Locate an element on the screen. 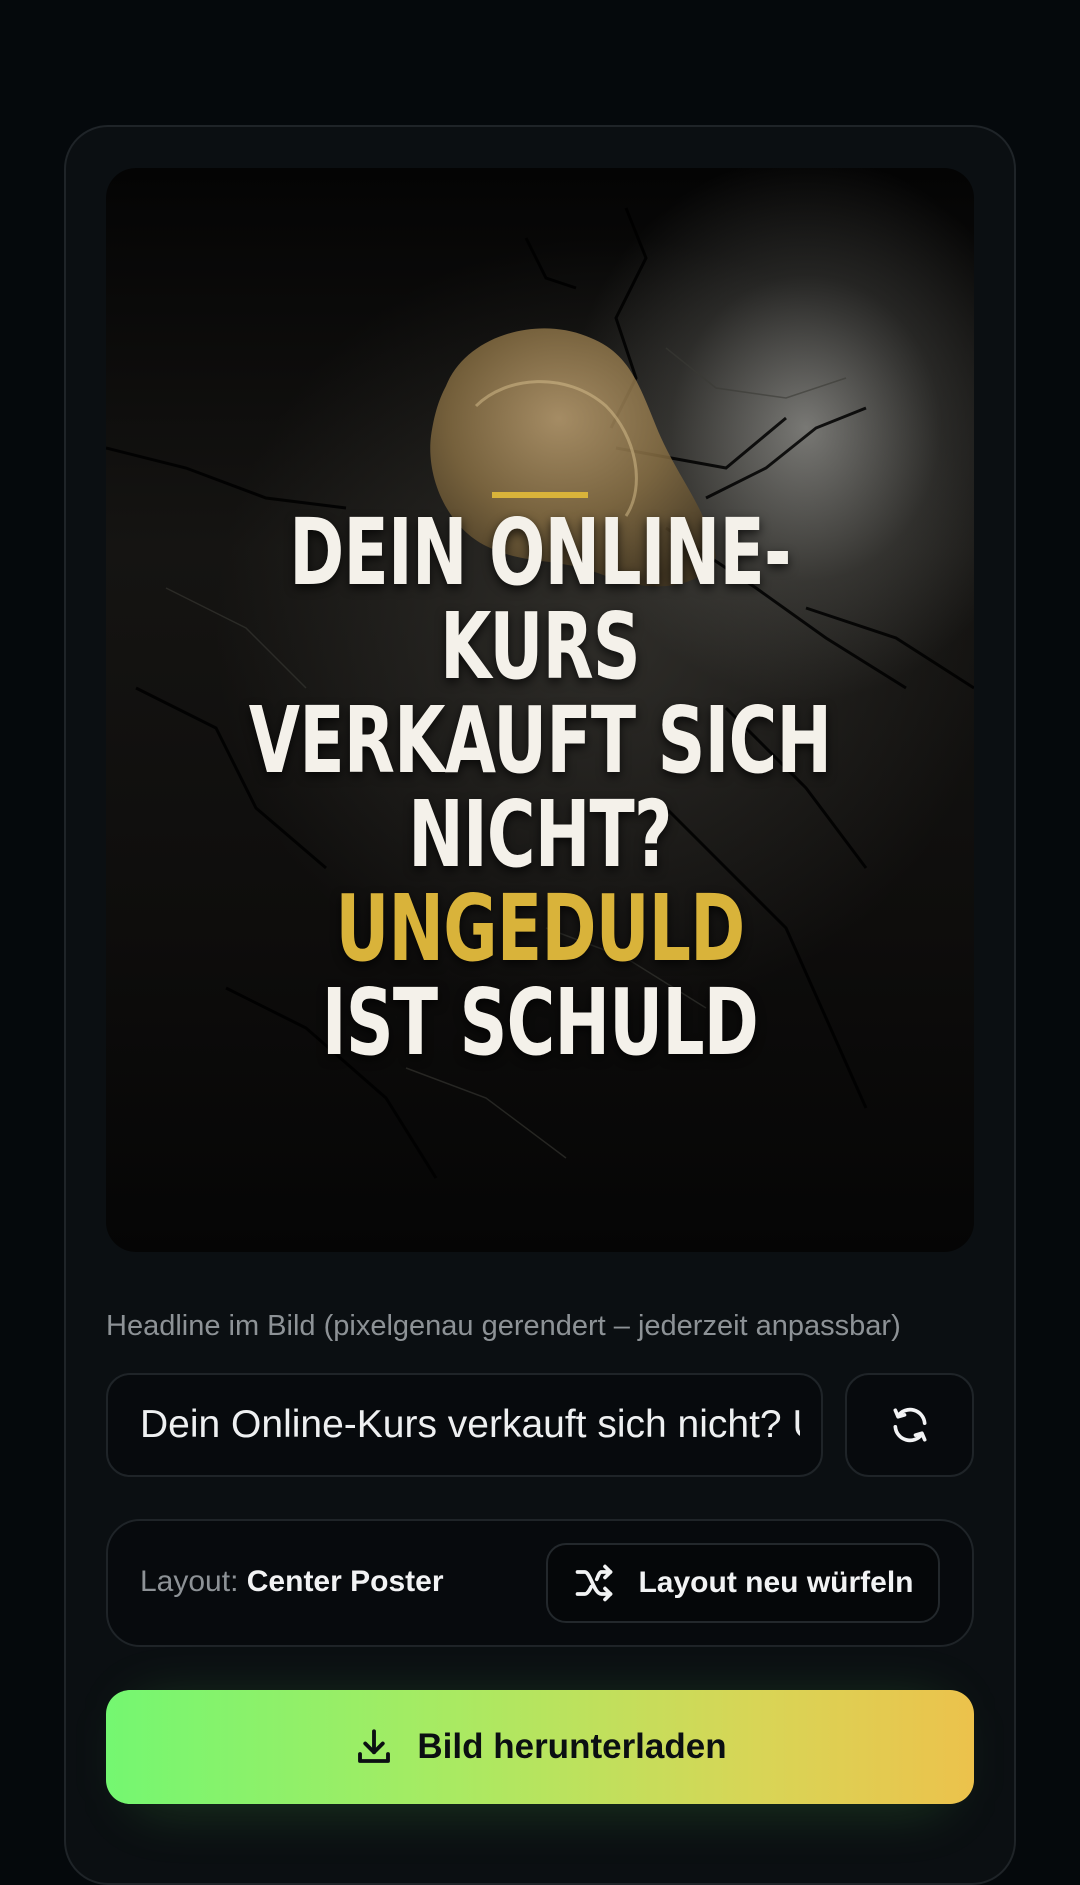  headline-input-wrapper is located at coordinates (464, 1425).